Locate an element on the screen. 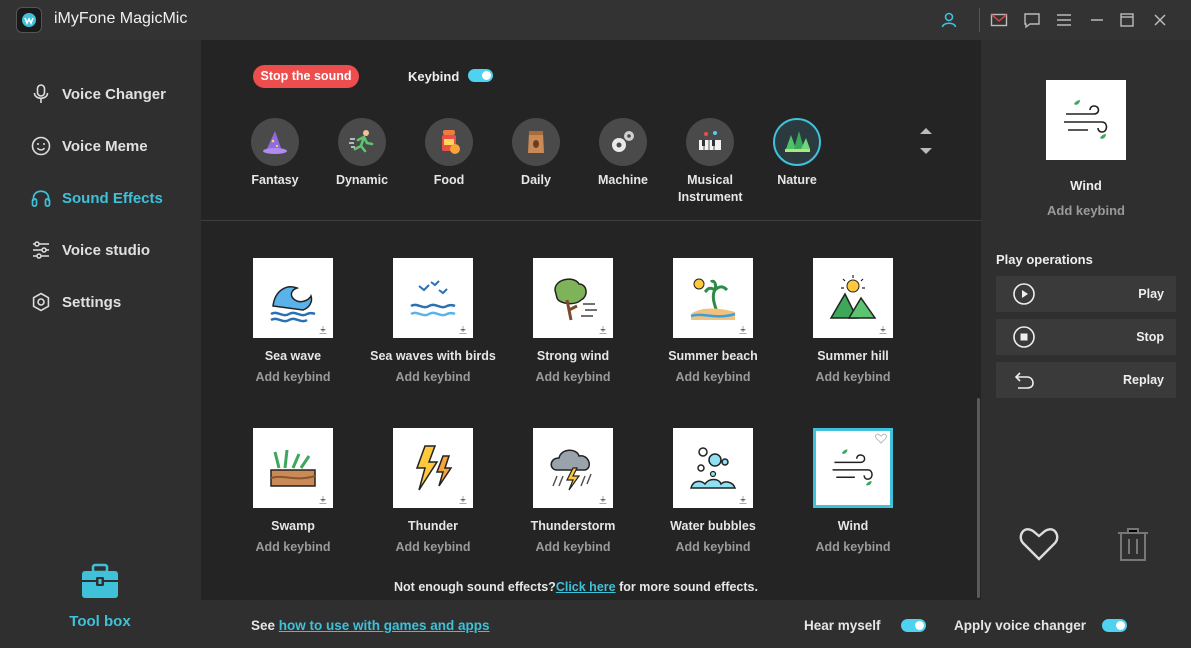 Image resolution: width=1191 pixels, height=648 pixels. stop-sound-button: Stop the sound is located at coordinates (306, 76).